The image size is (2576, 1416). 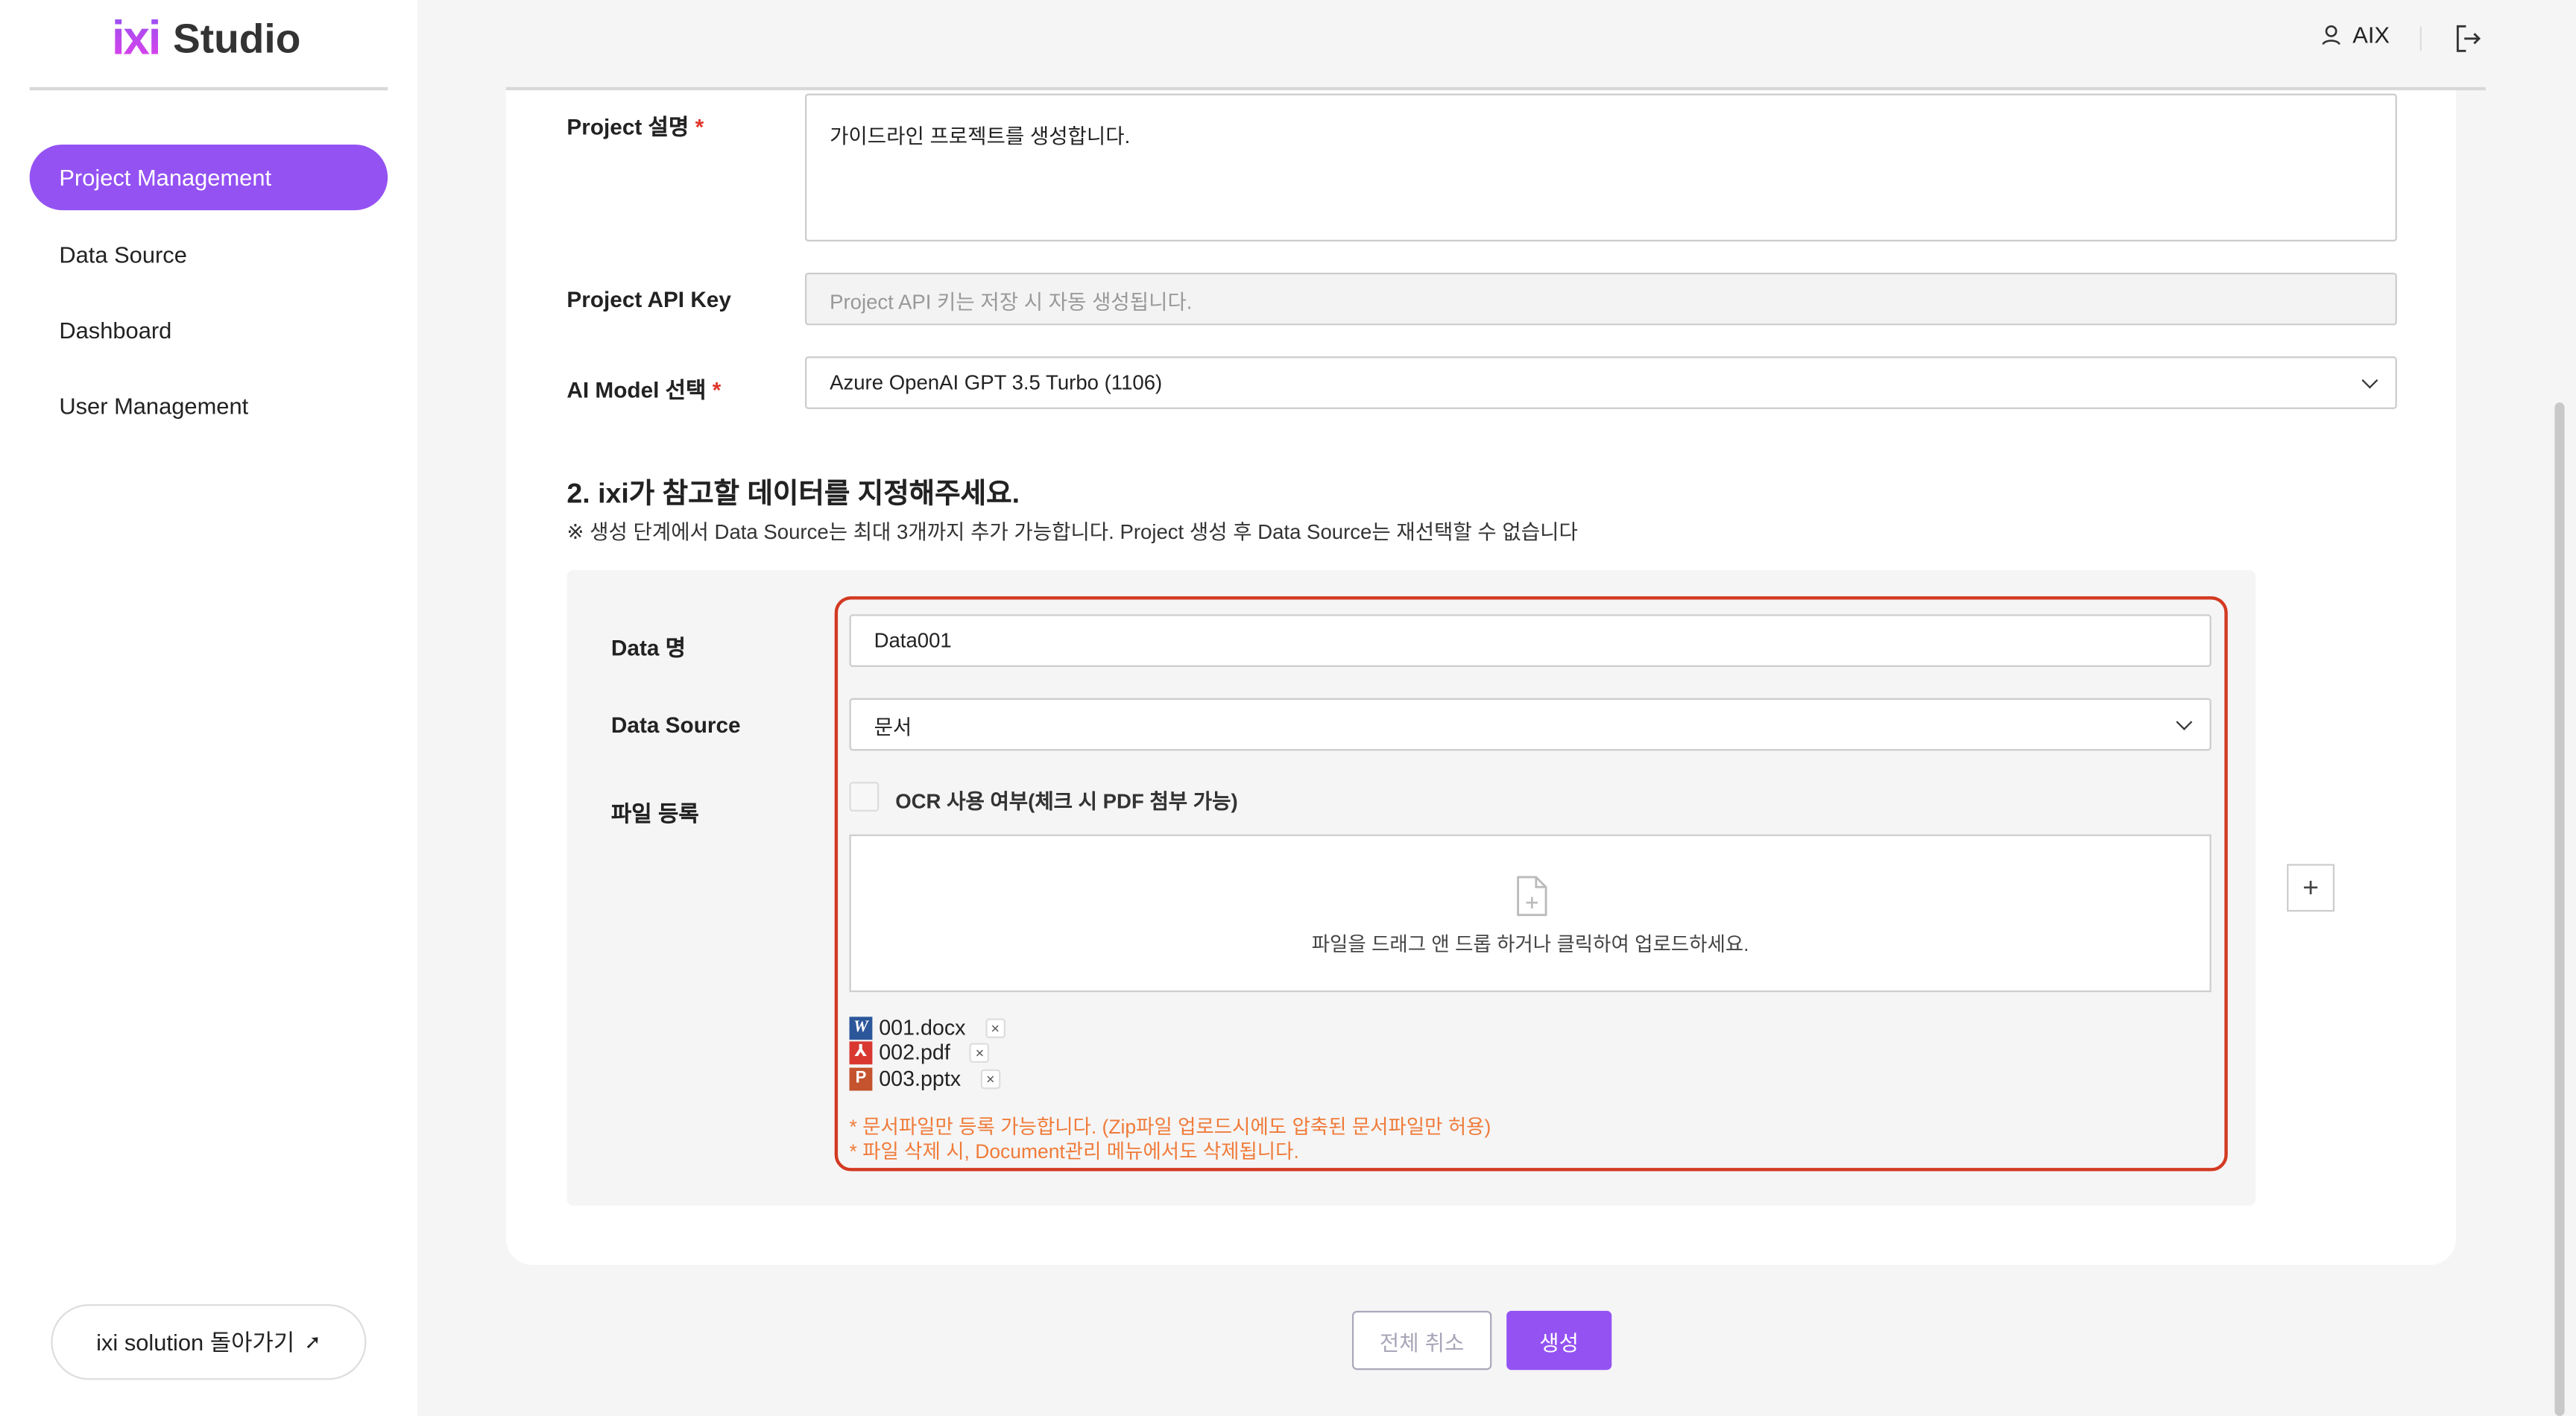 I want to click on file-item: P 003.pptx ×, so click(x=925, y=1078).